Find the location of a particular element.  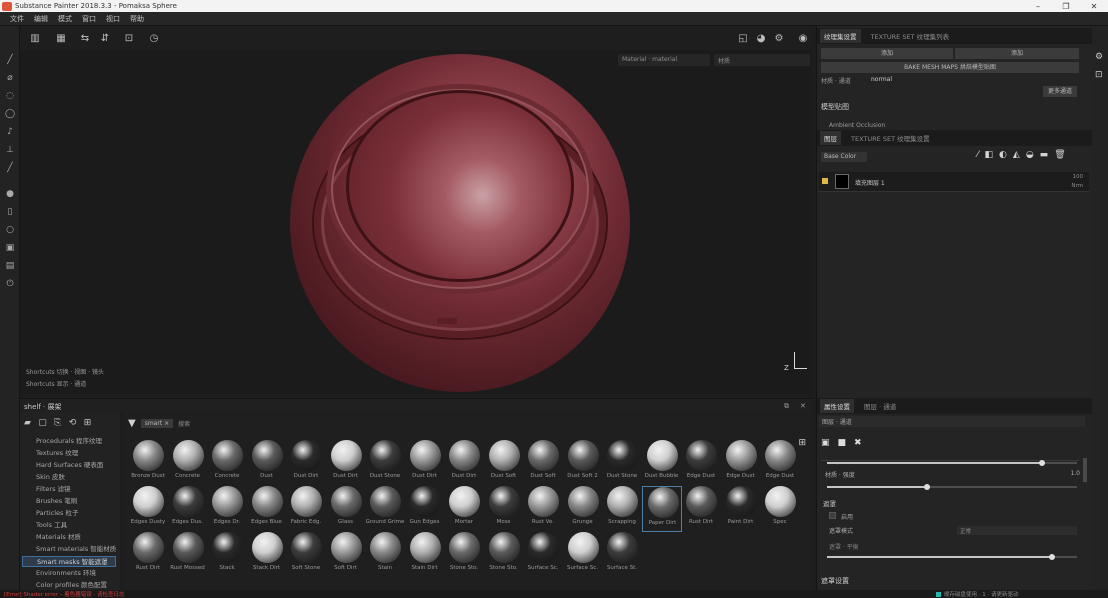

circle-tool-icon: ○ is located at coordinates (10, 230).